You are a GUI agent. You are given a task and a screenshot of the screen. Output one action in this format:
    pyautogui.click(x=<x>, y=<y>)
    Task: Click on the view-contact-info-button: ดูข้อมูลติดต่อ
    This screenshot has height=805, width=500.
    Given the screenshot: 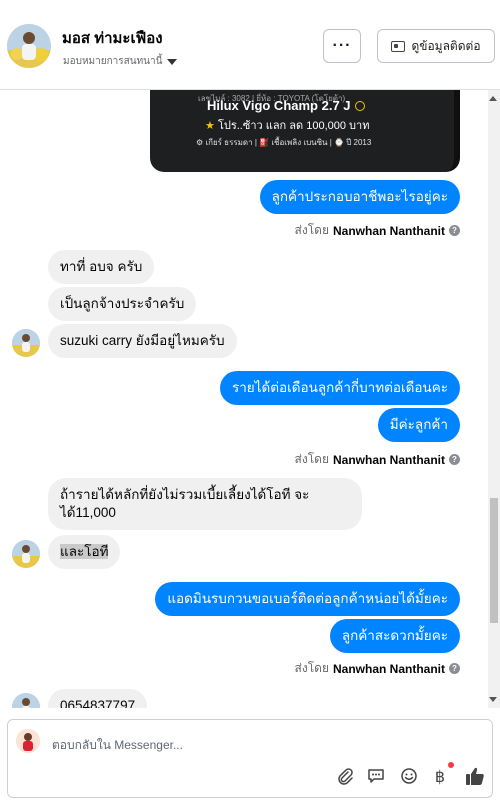 What is the action you would take?
    pyautogui.click(x=436, y=46)
    